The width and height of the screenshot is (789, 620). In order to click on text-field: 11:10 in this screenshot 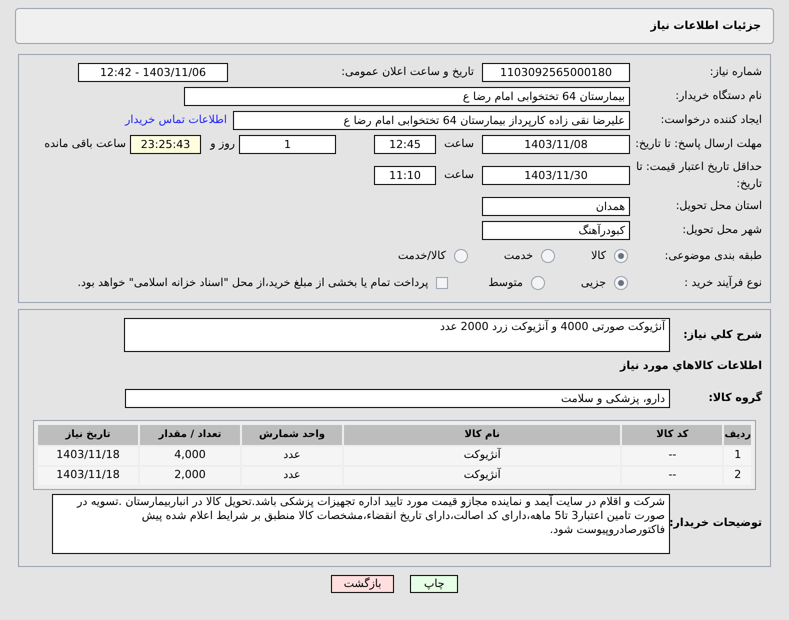, I will do `click(405, 175)`.